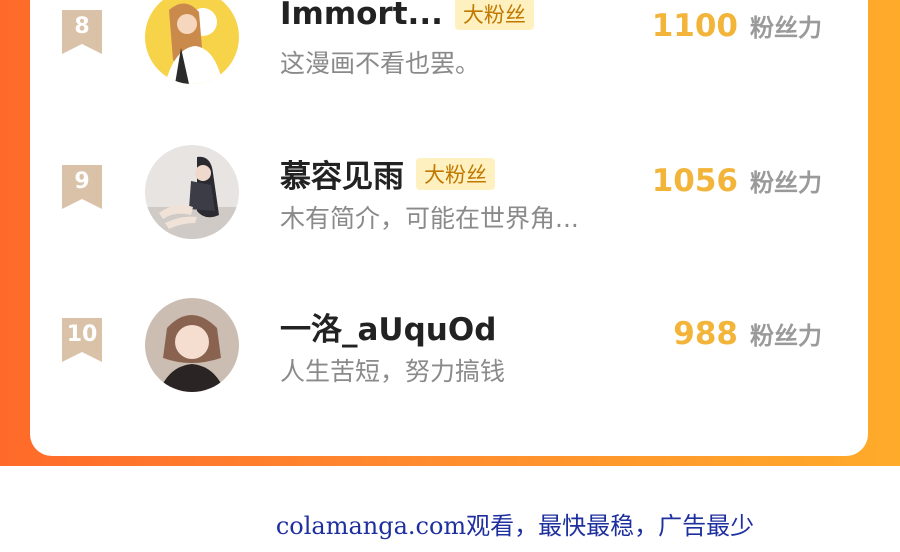 Image resolution: width=900 pixels, height=552 pixels. What do you see at coordinates (380, 63) in the screenshot?
I see `user-bio: 这漫画不看也罢。` at bounding box center [380, 63].